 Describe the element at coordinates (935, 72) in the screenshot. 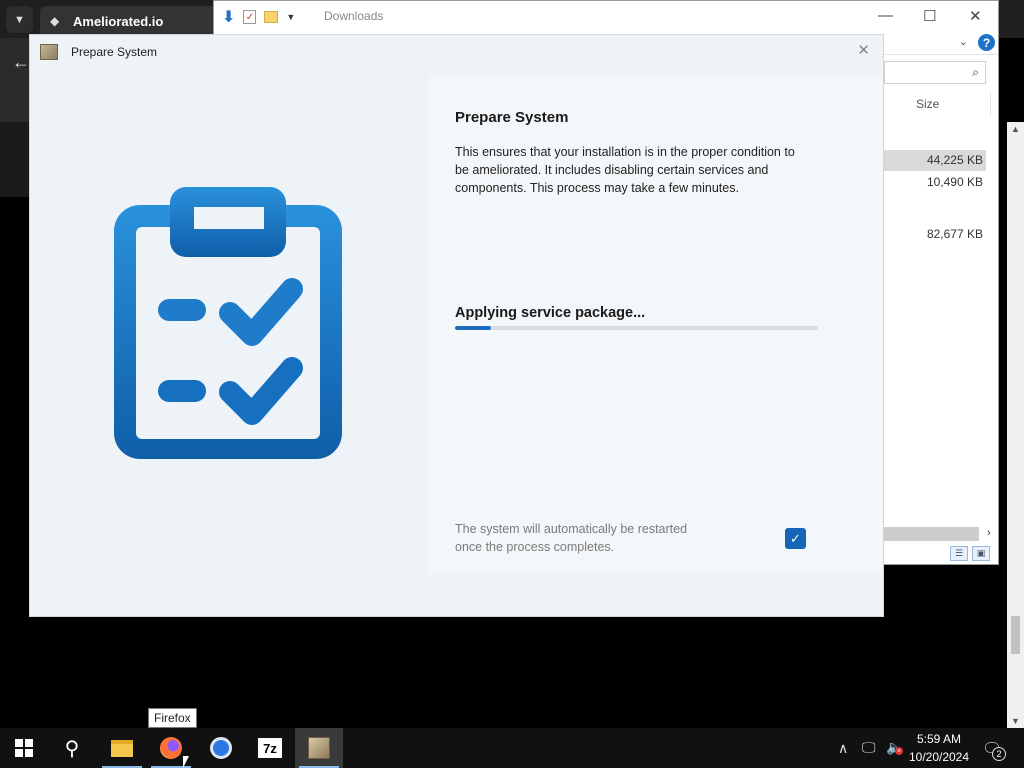

I see `explorer-search-input: ⌕` at that location.